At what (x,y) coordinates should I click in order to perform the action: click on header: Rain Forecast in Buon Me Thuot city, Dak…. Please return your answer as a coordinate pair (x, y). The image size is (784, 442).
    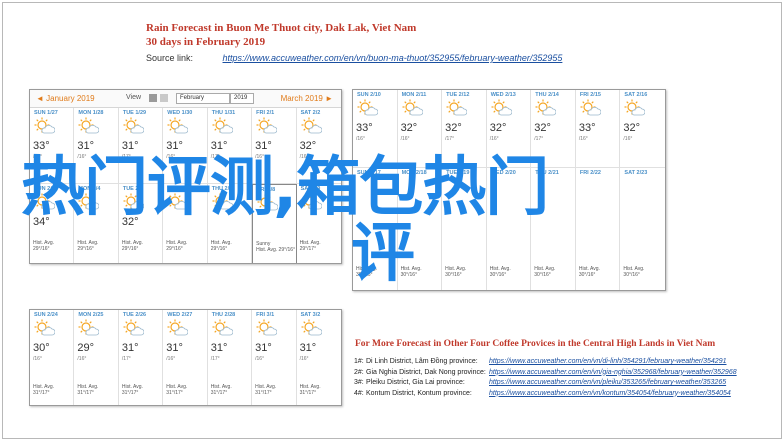
    Looking at the image, I should click on (426, 43).